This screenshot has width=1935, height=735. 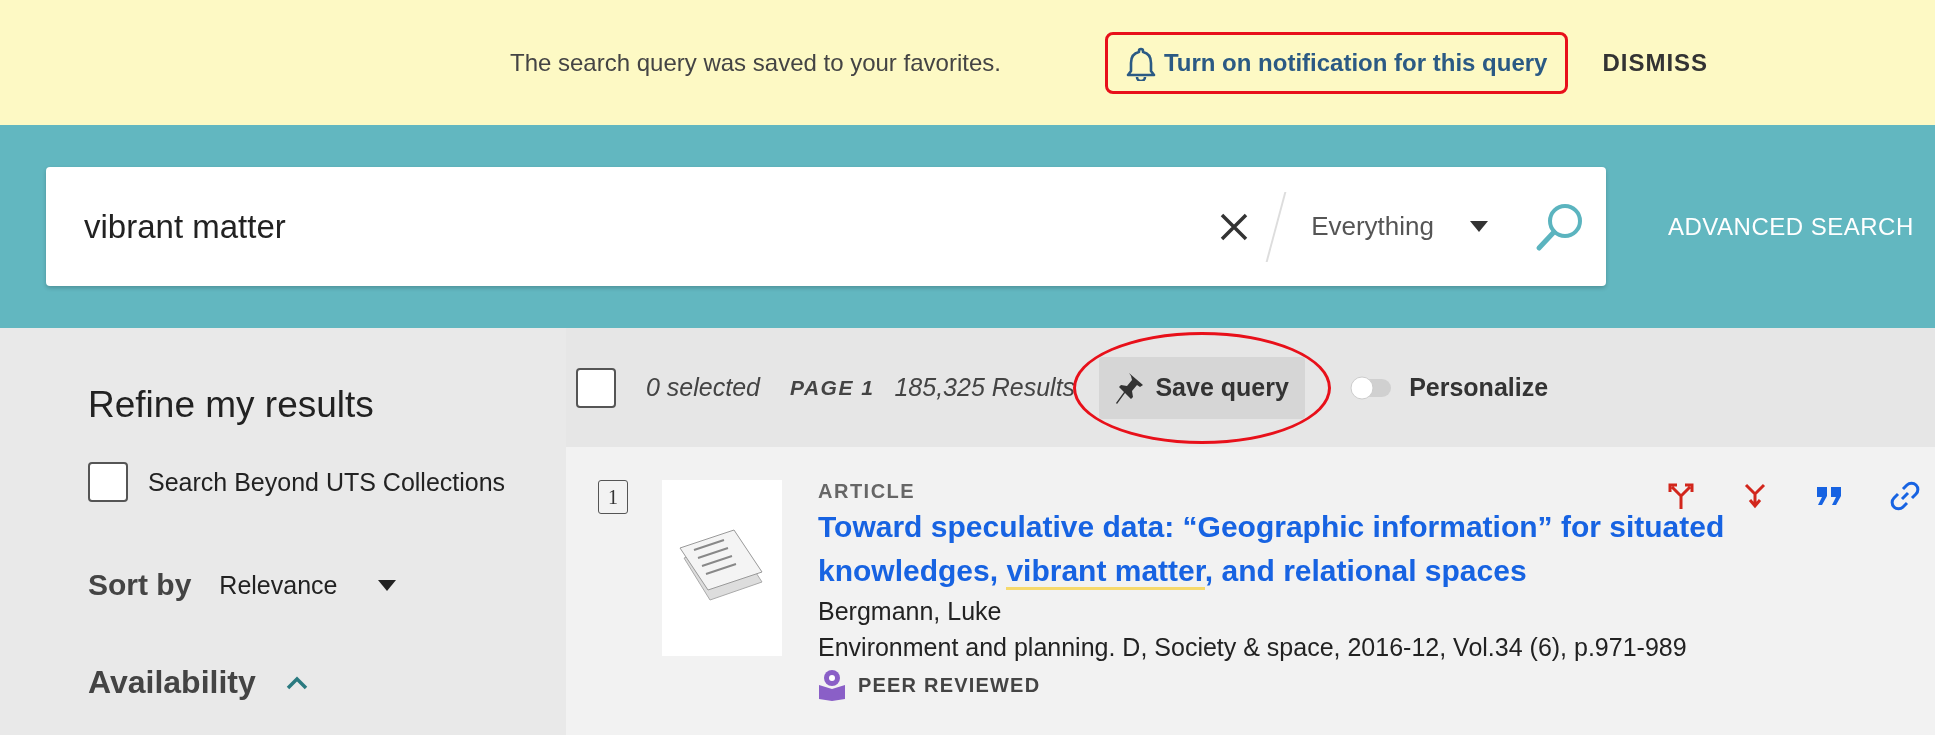 I want to click on result-type: ARTICLE, so click(x=867, y=491).